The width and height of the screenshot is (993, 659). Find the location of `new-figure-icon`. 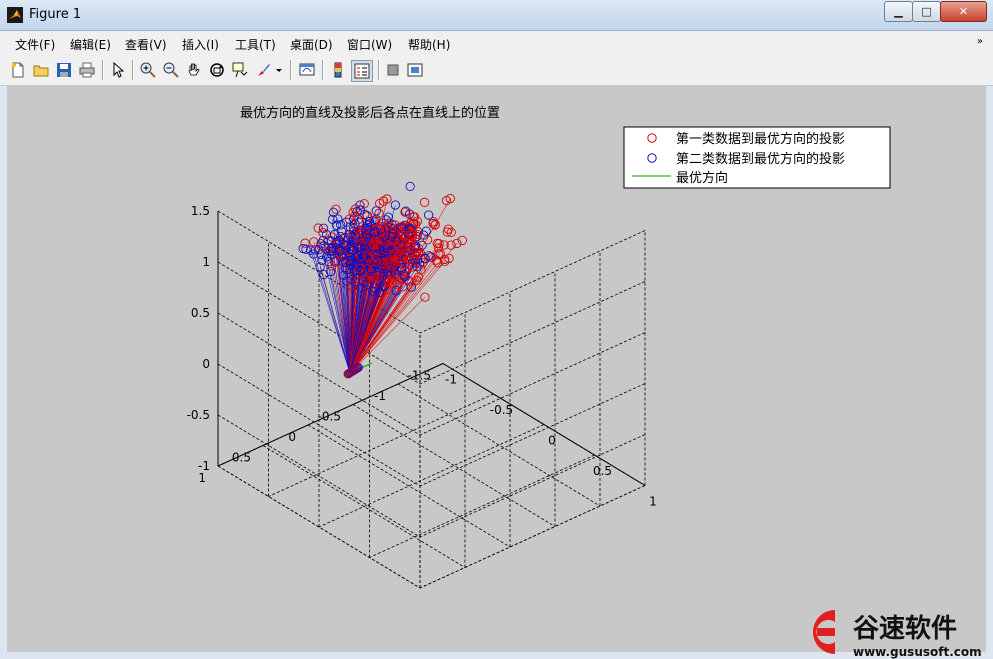

new-figure-icon is located at coordinates (18, 70).